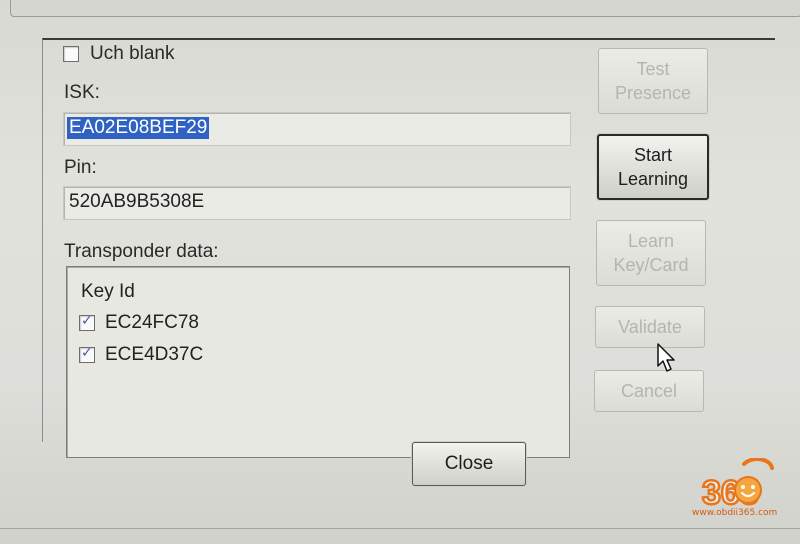  Describe the element at coordinates (71, 54) in the screenshot. I see `uch-blank-checkbox` at that location.